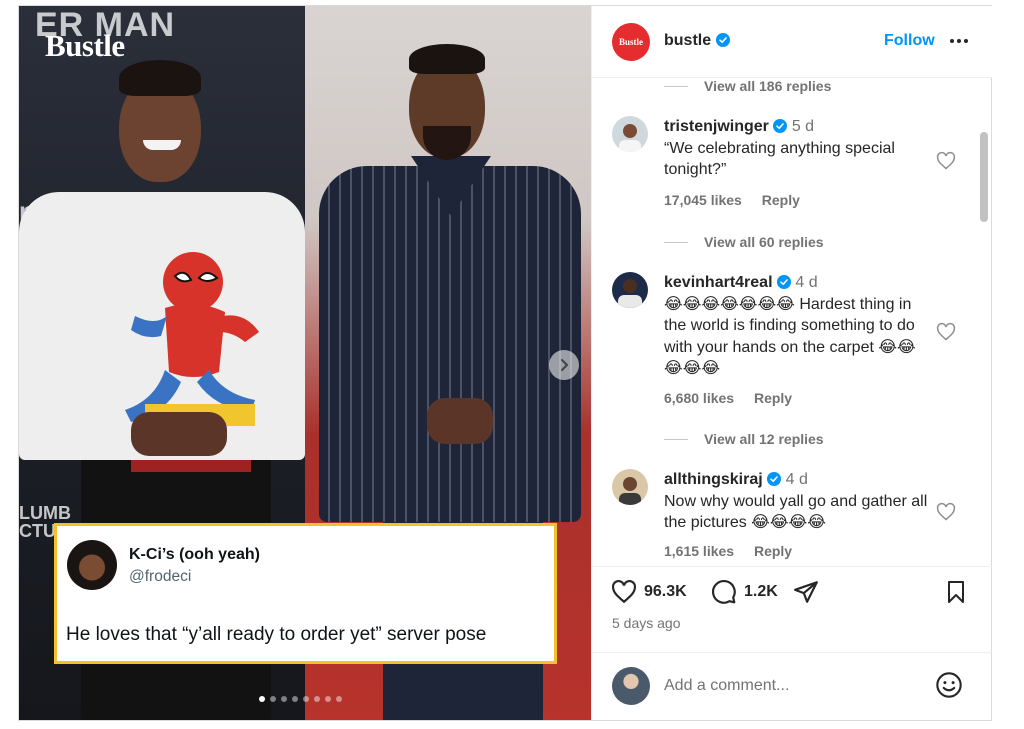  Describe the element at coordinates (631, 42) in the screenshot. I see `bustle-avatar: Bustle` at that location.